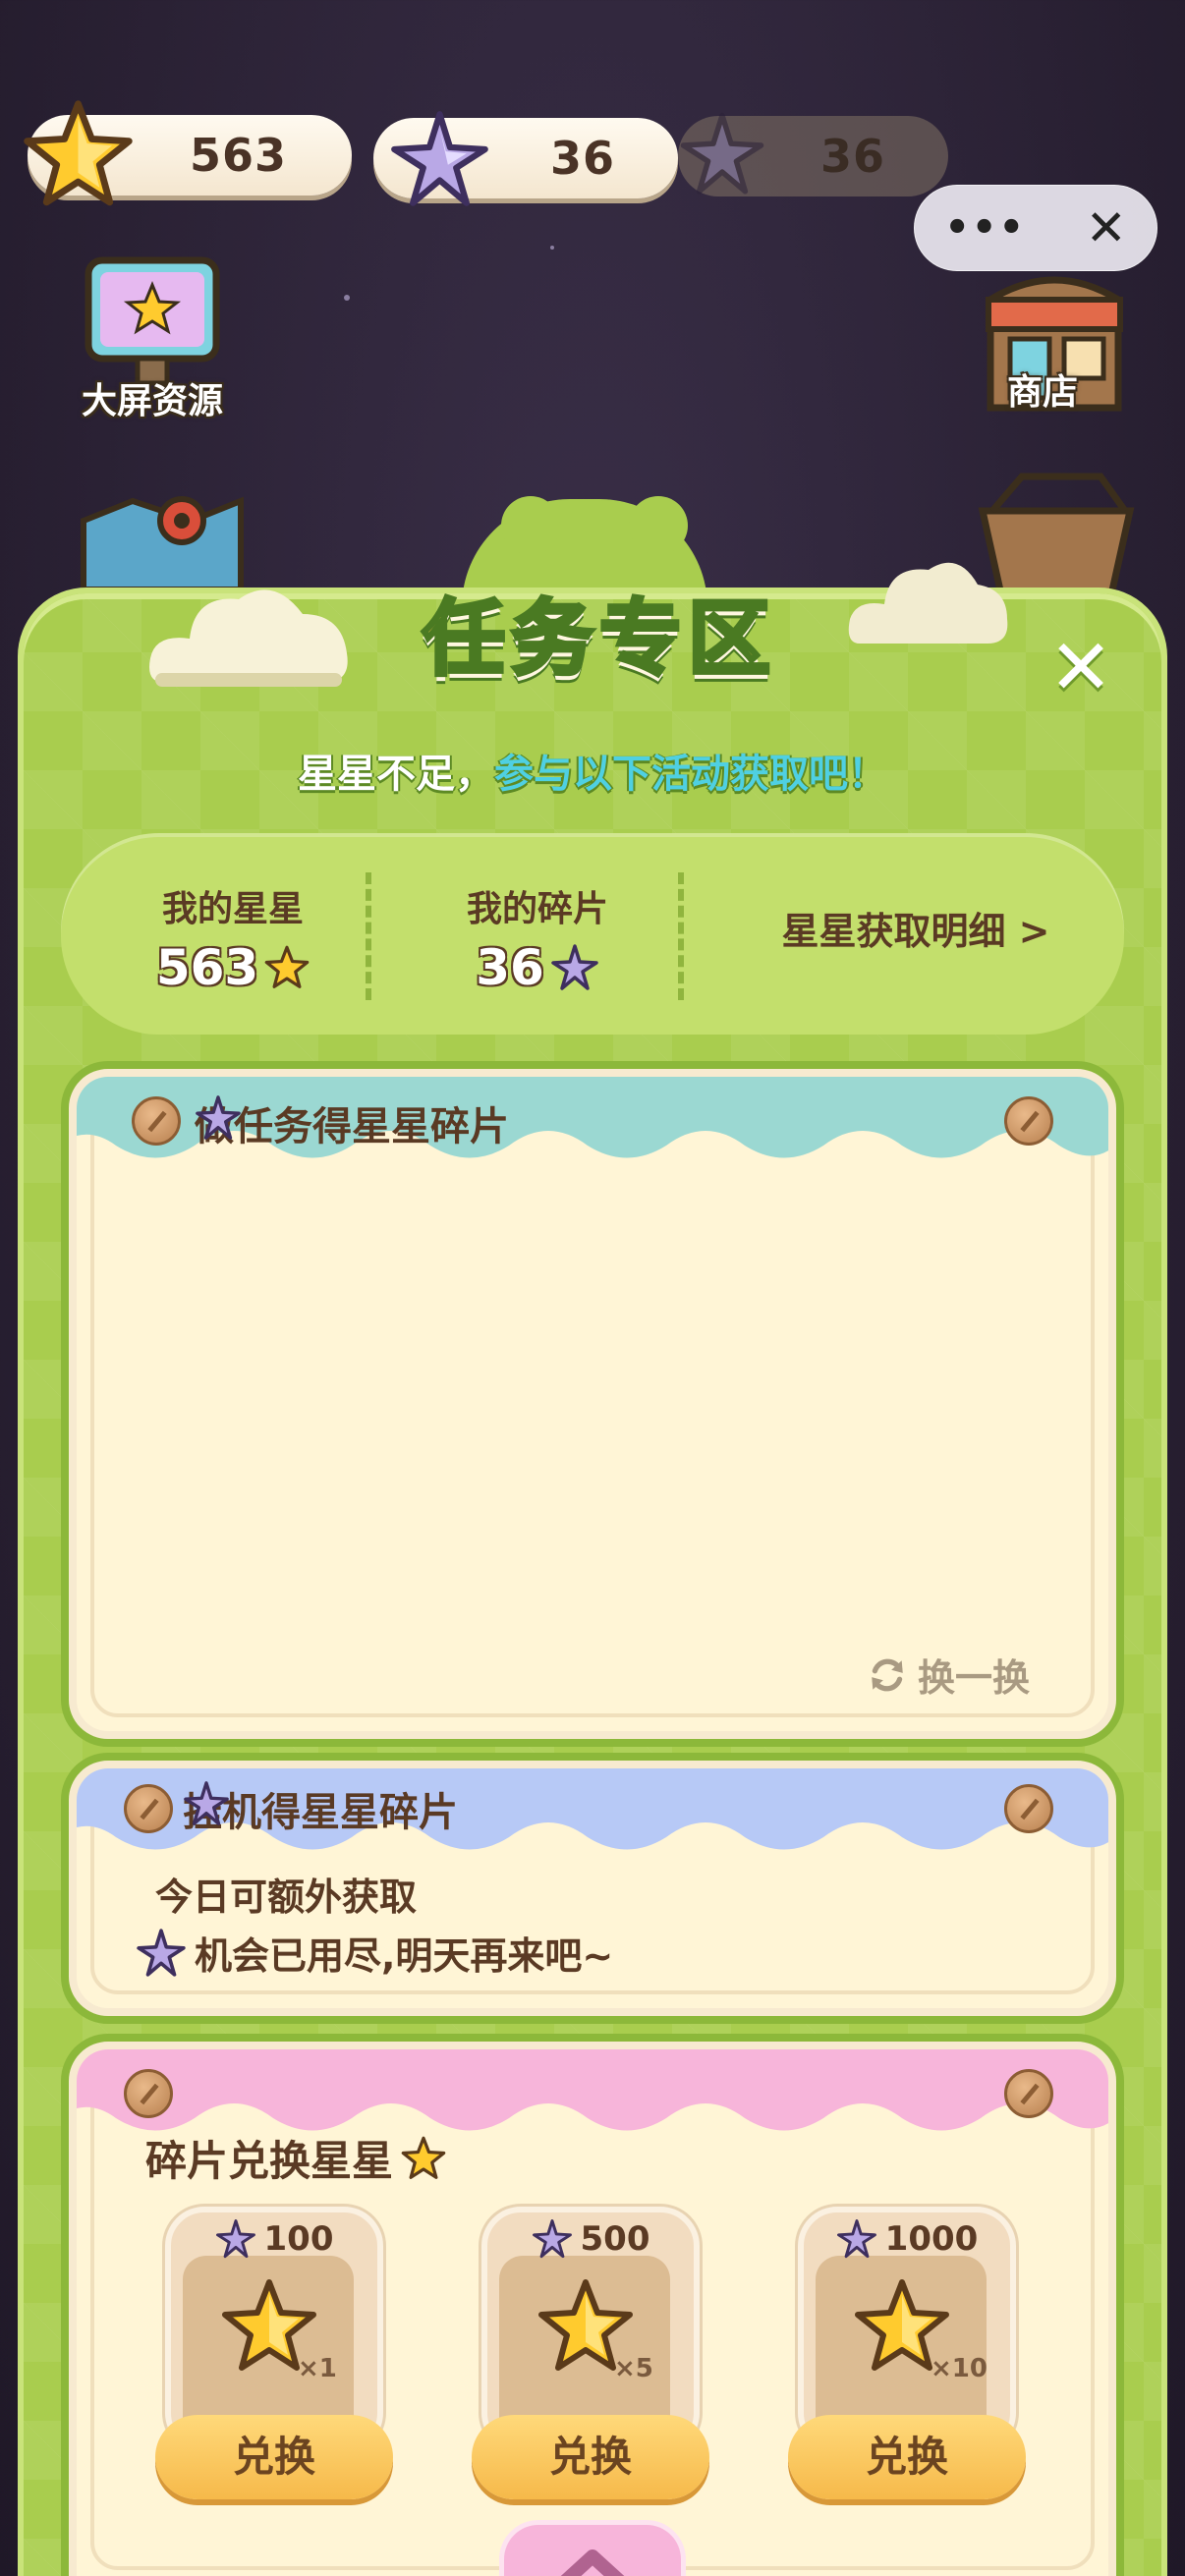  What do you see at coordinates (592, 2562) in the screenshot?
I see `chevron-up-icon` at bounding box center [592, 2562].